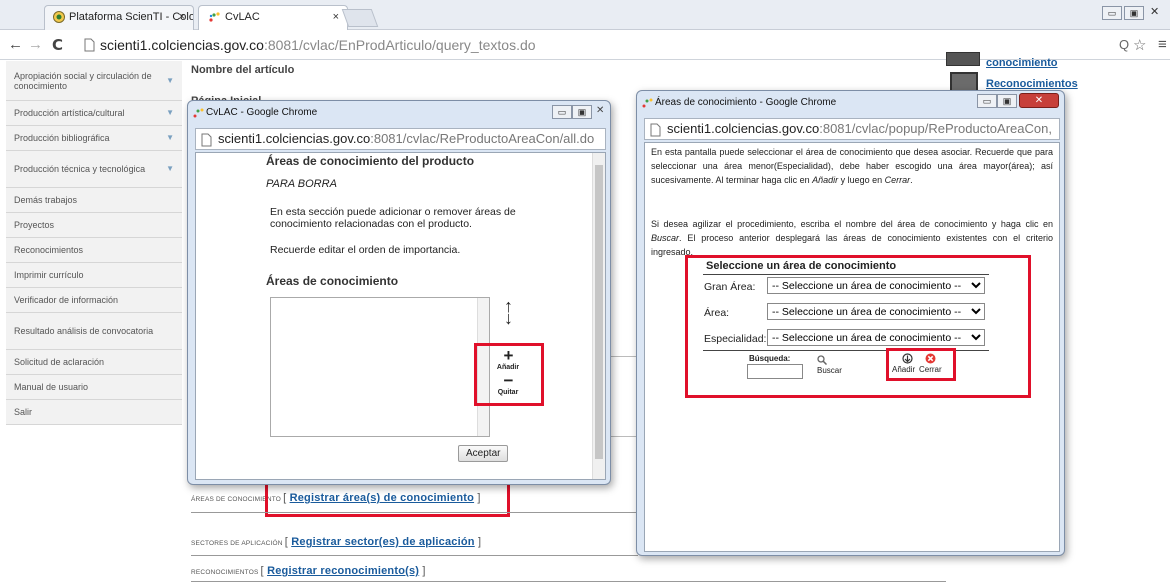 Image resolution: width=1170 pixels, height=586 pixels. What do you see at coordinates (508, 380) in the screenshot?
I see `remove-icon: −` at bounding box center [508, 380].